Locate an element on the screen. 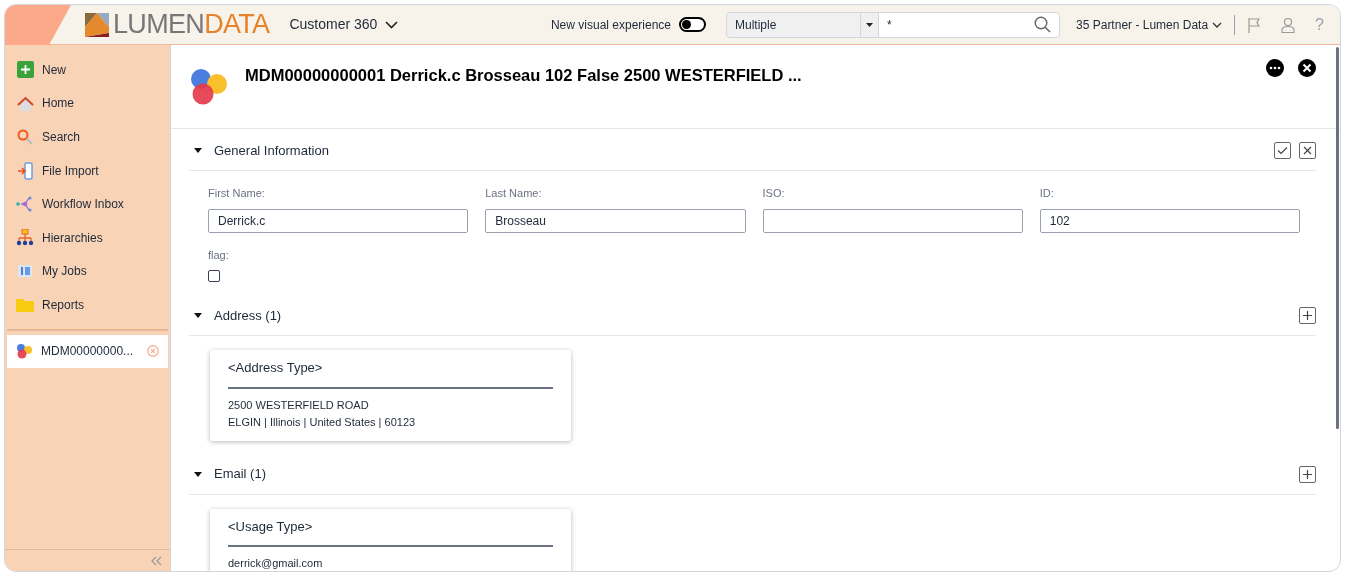 The image size is (1345, 574). field-label: ID: is located at coordinates (1047, 193).